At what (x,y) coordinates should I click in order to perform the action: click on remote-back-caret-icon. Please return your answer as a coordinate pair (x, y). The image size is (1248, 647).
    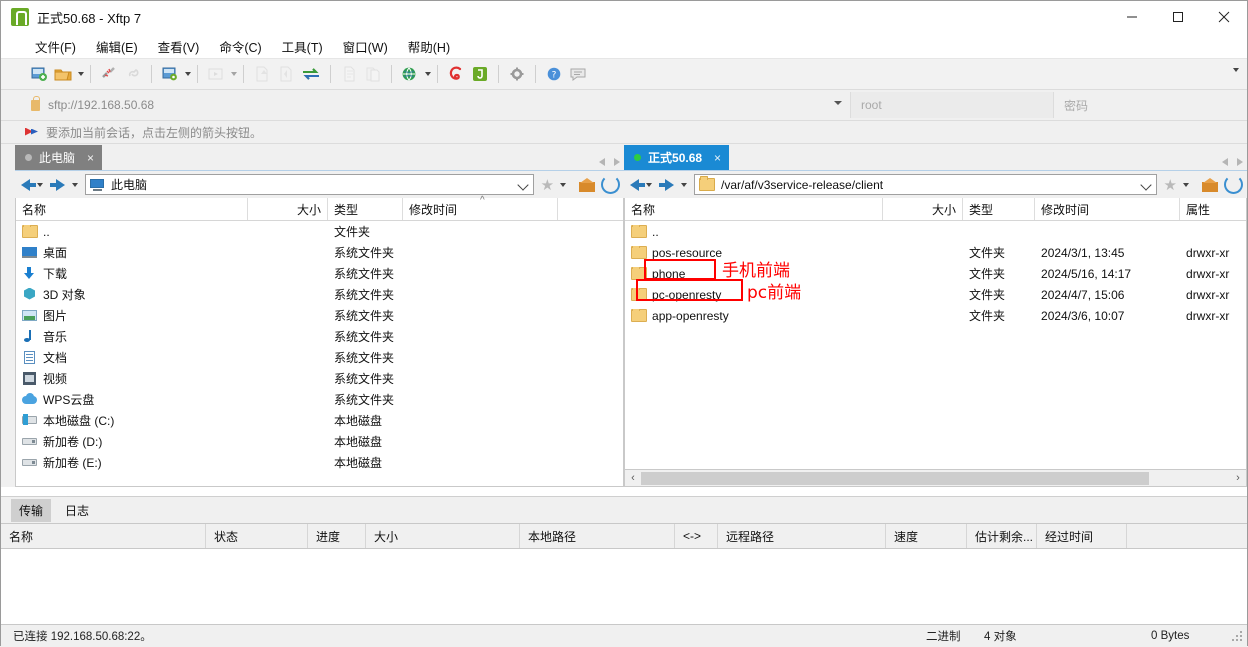
    Looking at the image, I should click on (649, 184).